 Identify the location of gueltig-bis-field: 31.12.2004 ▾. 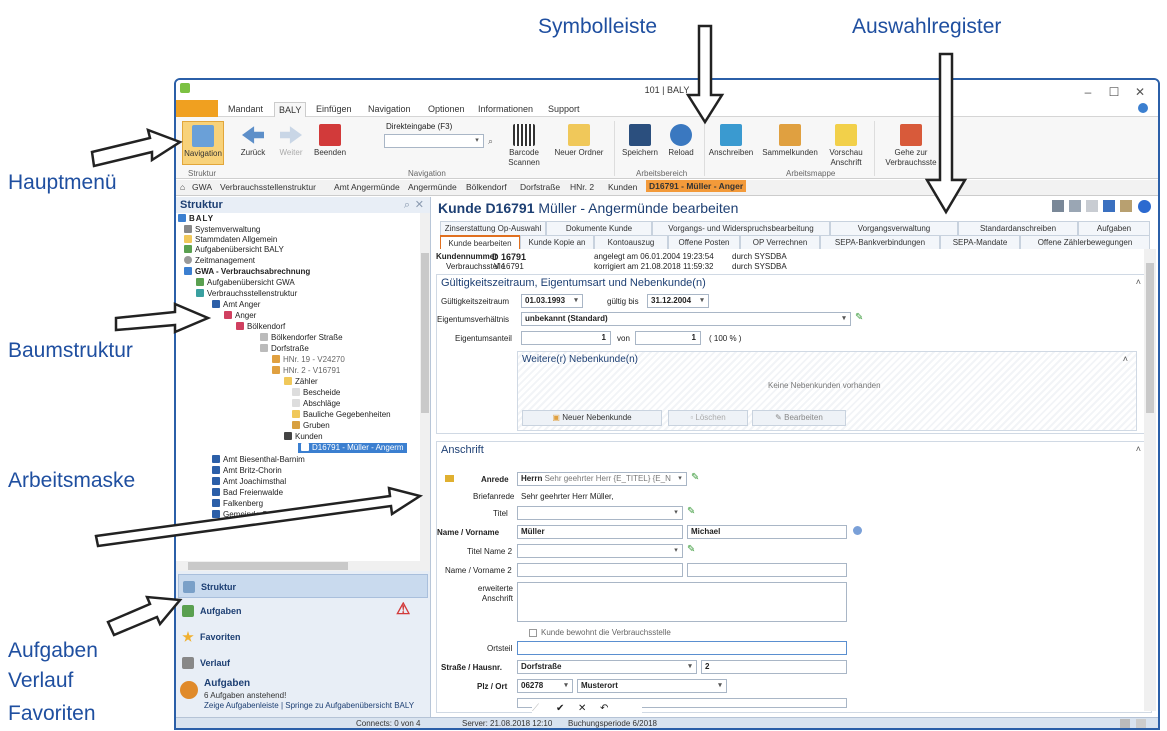
(678, 301).